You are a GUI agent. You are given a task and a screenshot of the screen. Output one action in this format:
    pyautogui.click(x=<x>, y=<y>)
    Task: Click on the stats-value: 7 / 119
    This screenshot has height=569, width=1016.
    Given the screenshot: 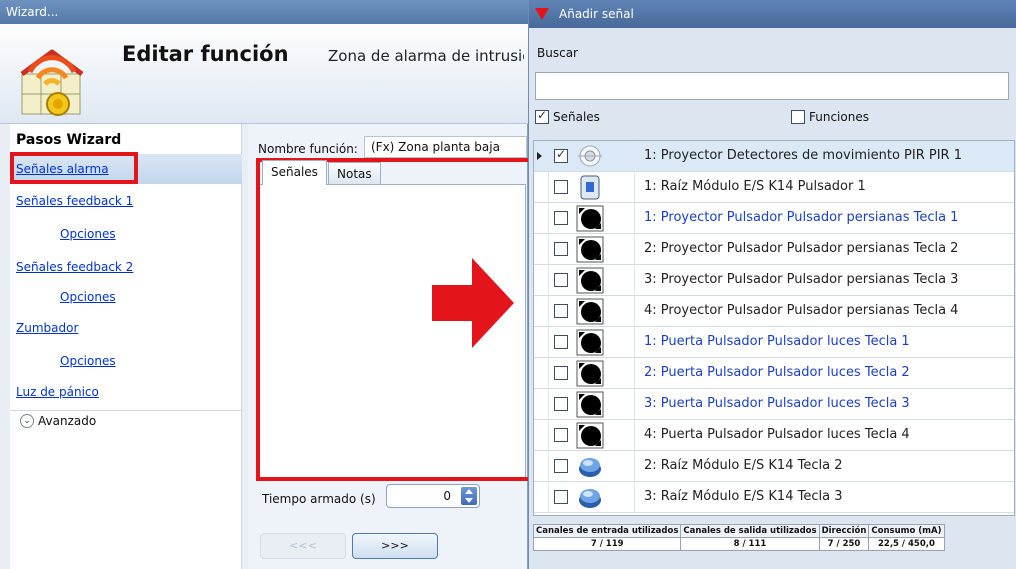 What is the action you would take?
    pyautogui.click(x=607, y=544)
    